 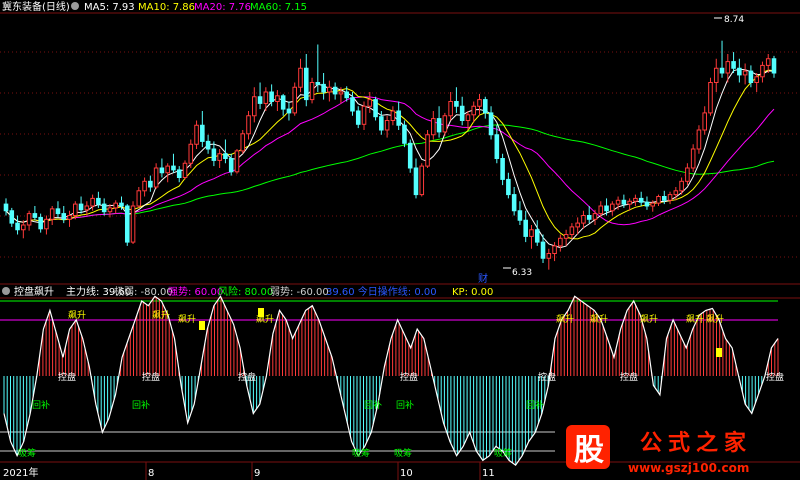 I want to click on legend-toggle-icon, so click(x=75, y=6).